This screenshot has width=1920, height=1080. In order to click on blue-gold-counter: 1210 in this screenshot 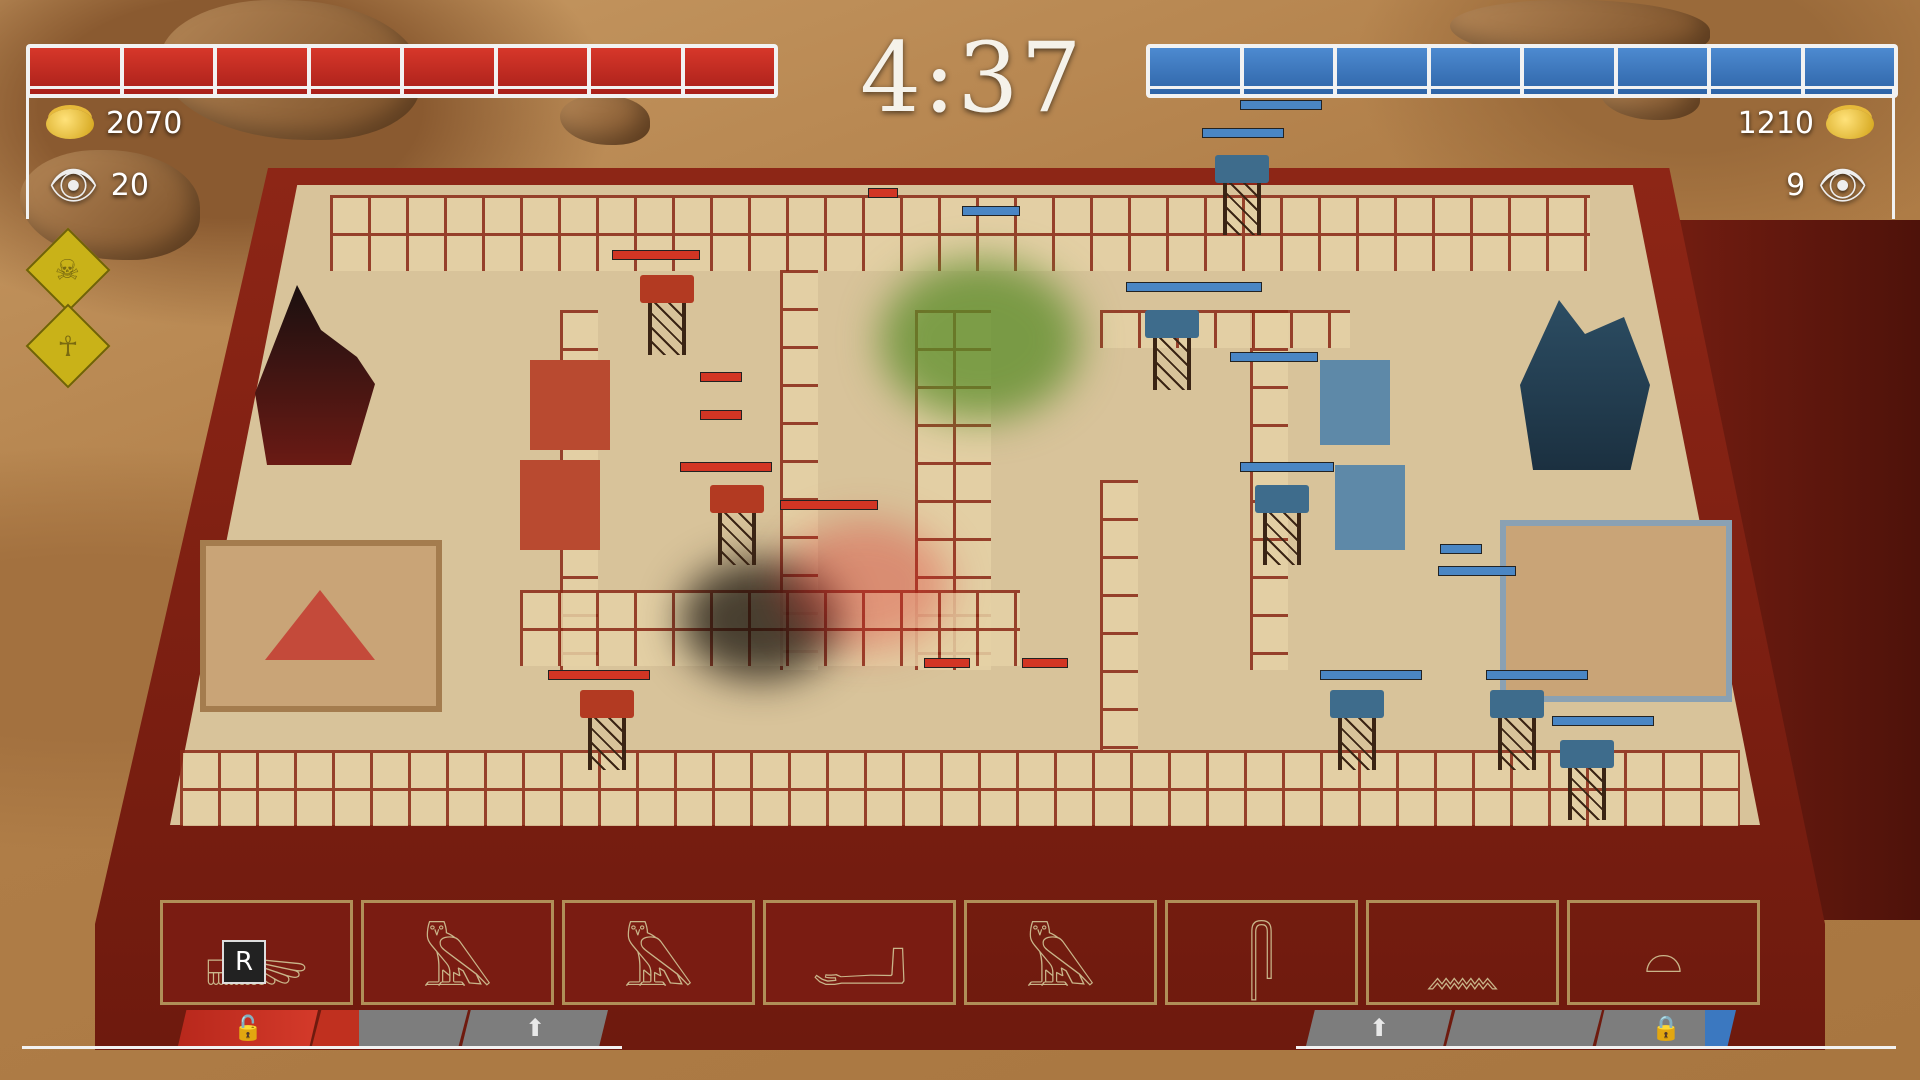, I will do `click(1806, 123)`.